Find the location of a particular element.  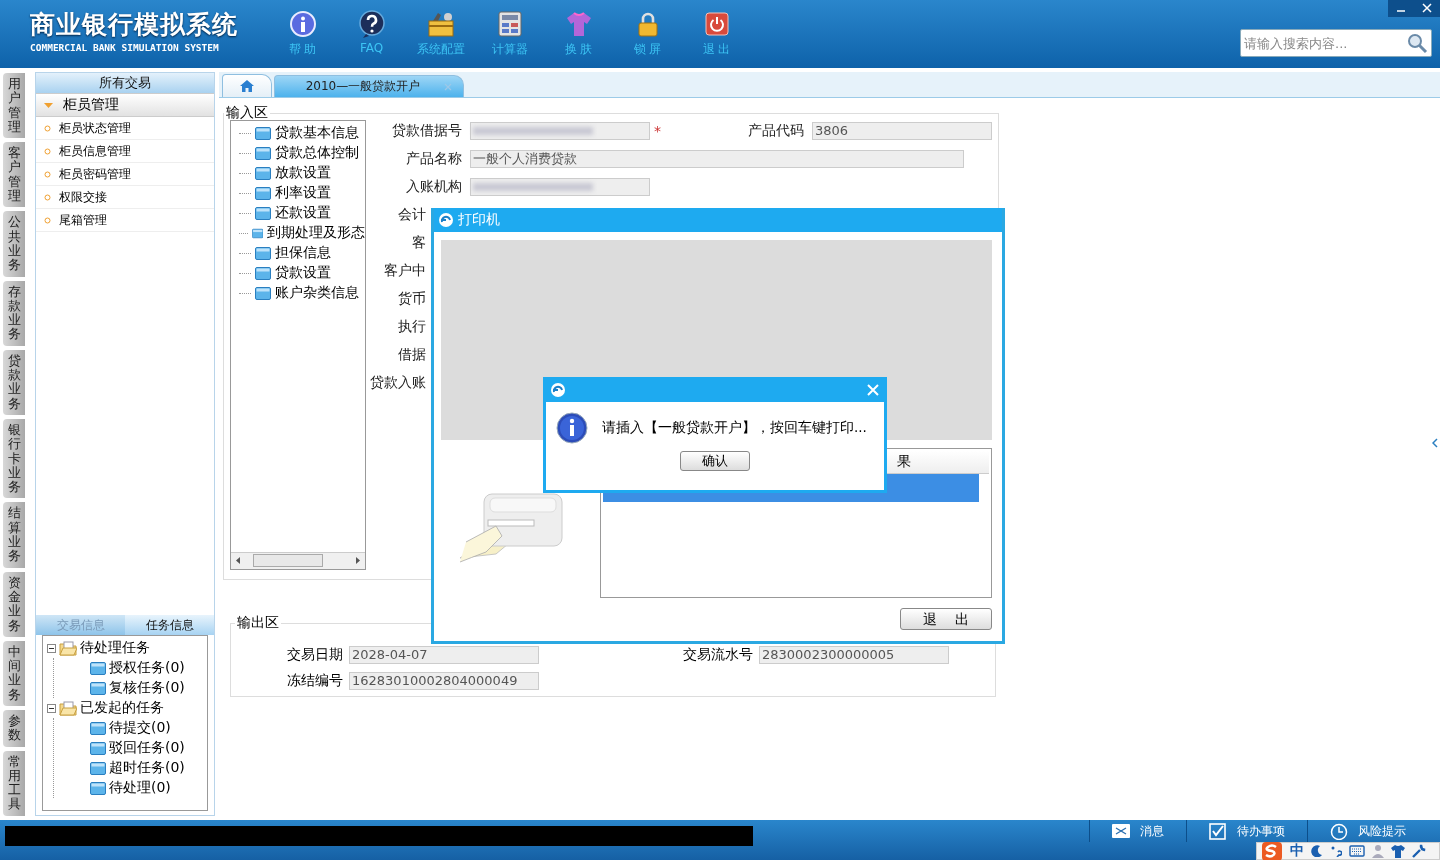

field-label: 客 is located at coordinates (419, 243).